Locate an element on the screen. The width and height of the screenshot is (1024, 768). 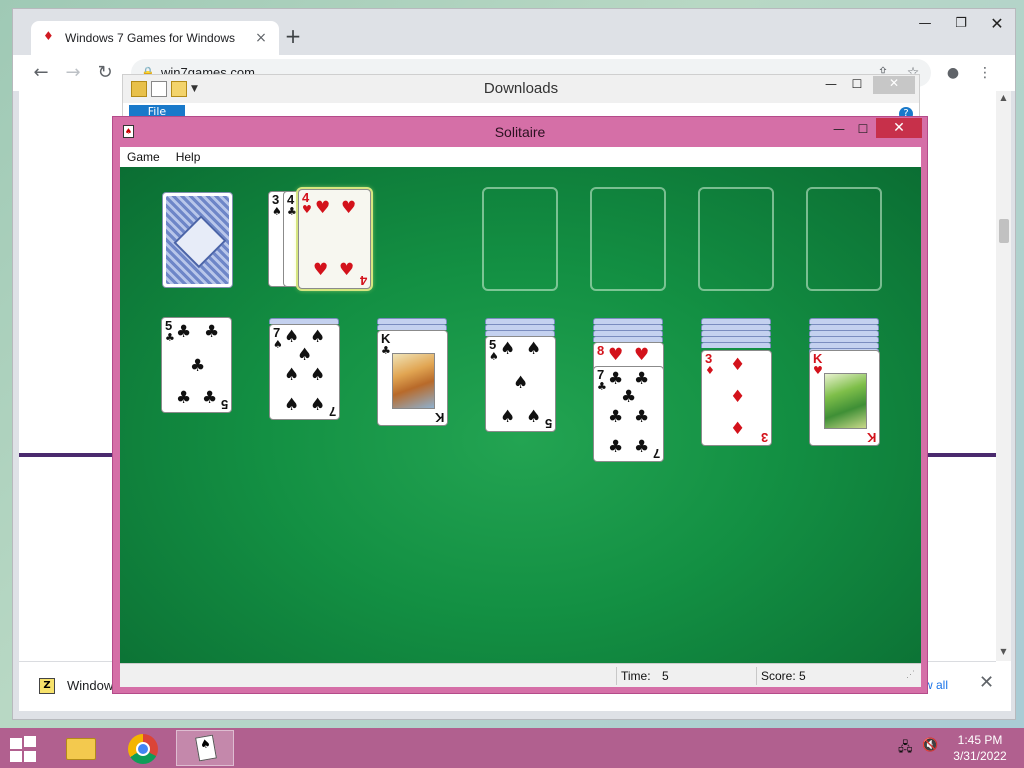
system-clock: 1:45 PM 3/31/2022 is located at coordinates (980, 748).